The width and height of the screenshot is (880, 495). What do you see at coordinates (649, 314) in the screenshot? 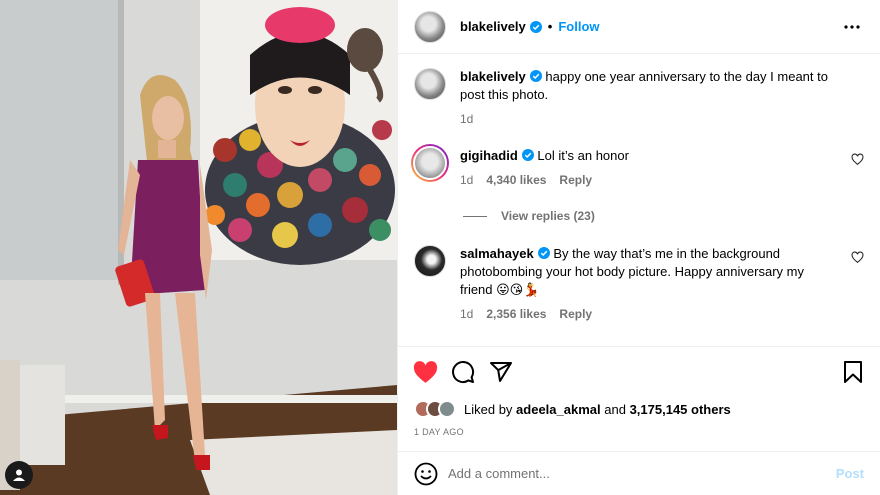
I see `comment-meta: 1d 2,356 likes Reply` at bounding box center [649, 314].